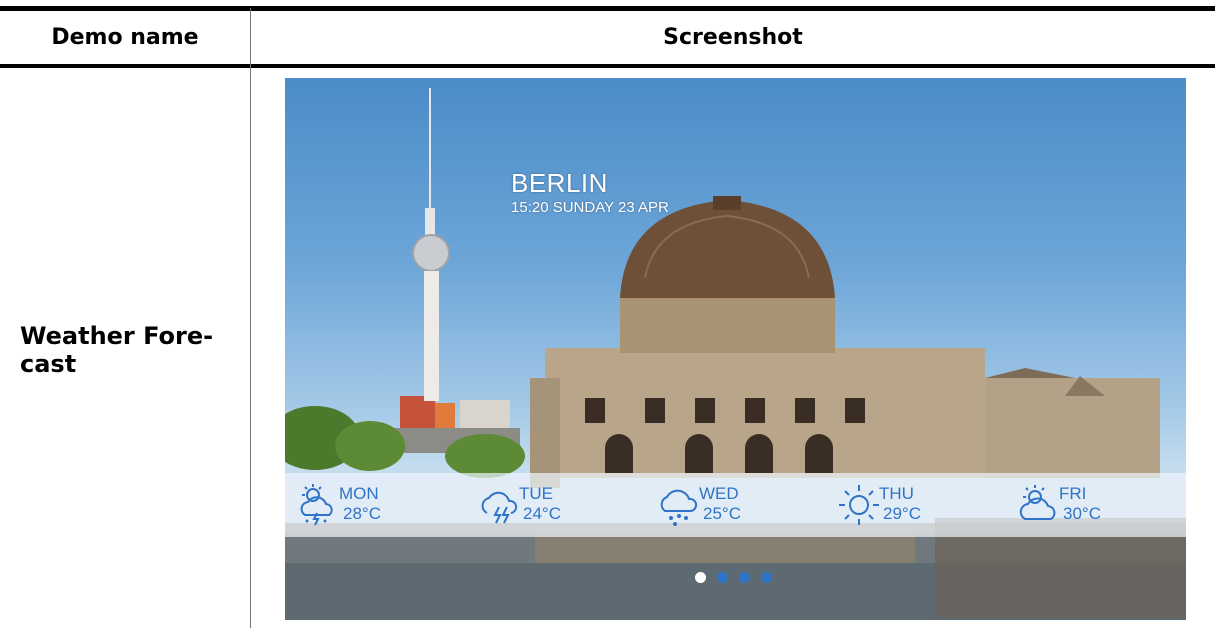  Describe the element at coordinates (590, 207) in the screenshot. I see `date-time-label: 15:20 SUNDAY 23 APR` at that location.